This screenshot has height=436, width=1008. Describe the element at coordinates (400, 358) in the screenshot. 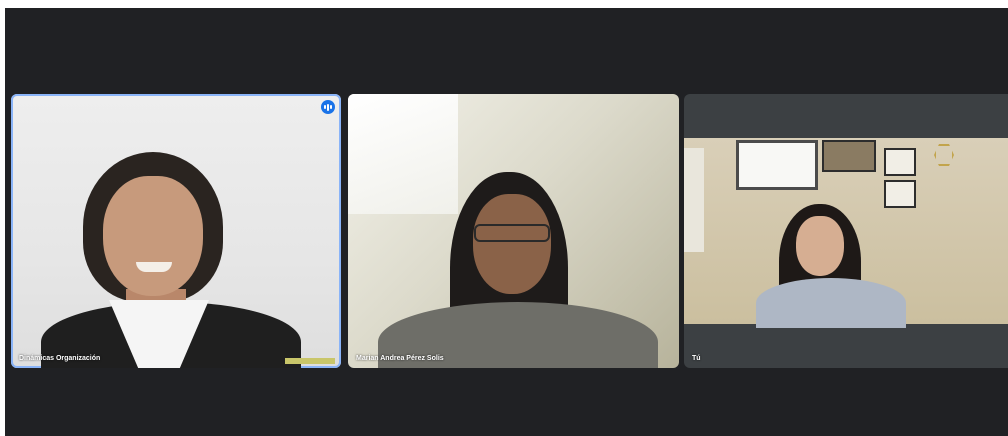

I see `participant-name: Marian Andrea Pérez Solis` at that location.